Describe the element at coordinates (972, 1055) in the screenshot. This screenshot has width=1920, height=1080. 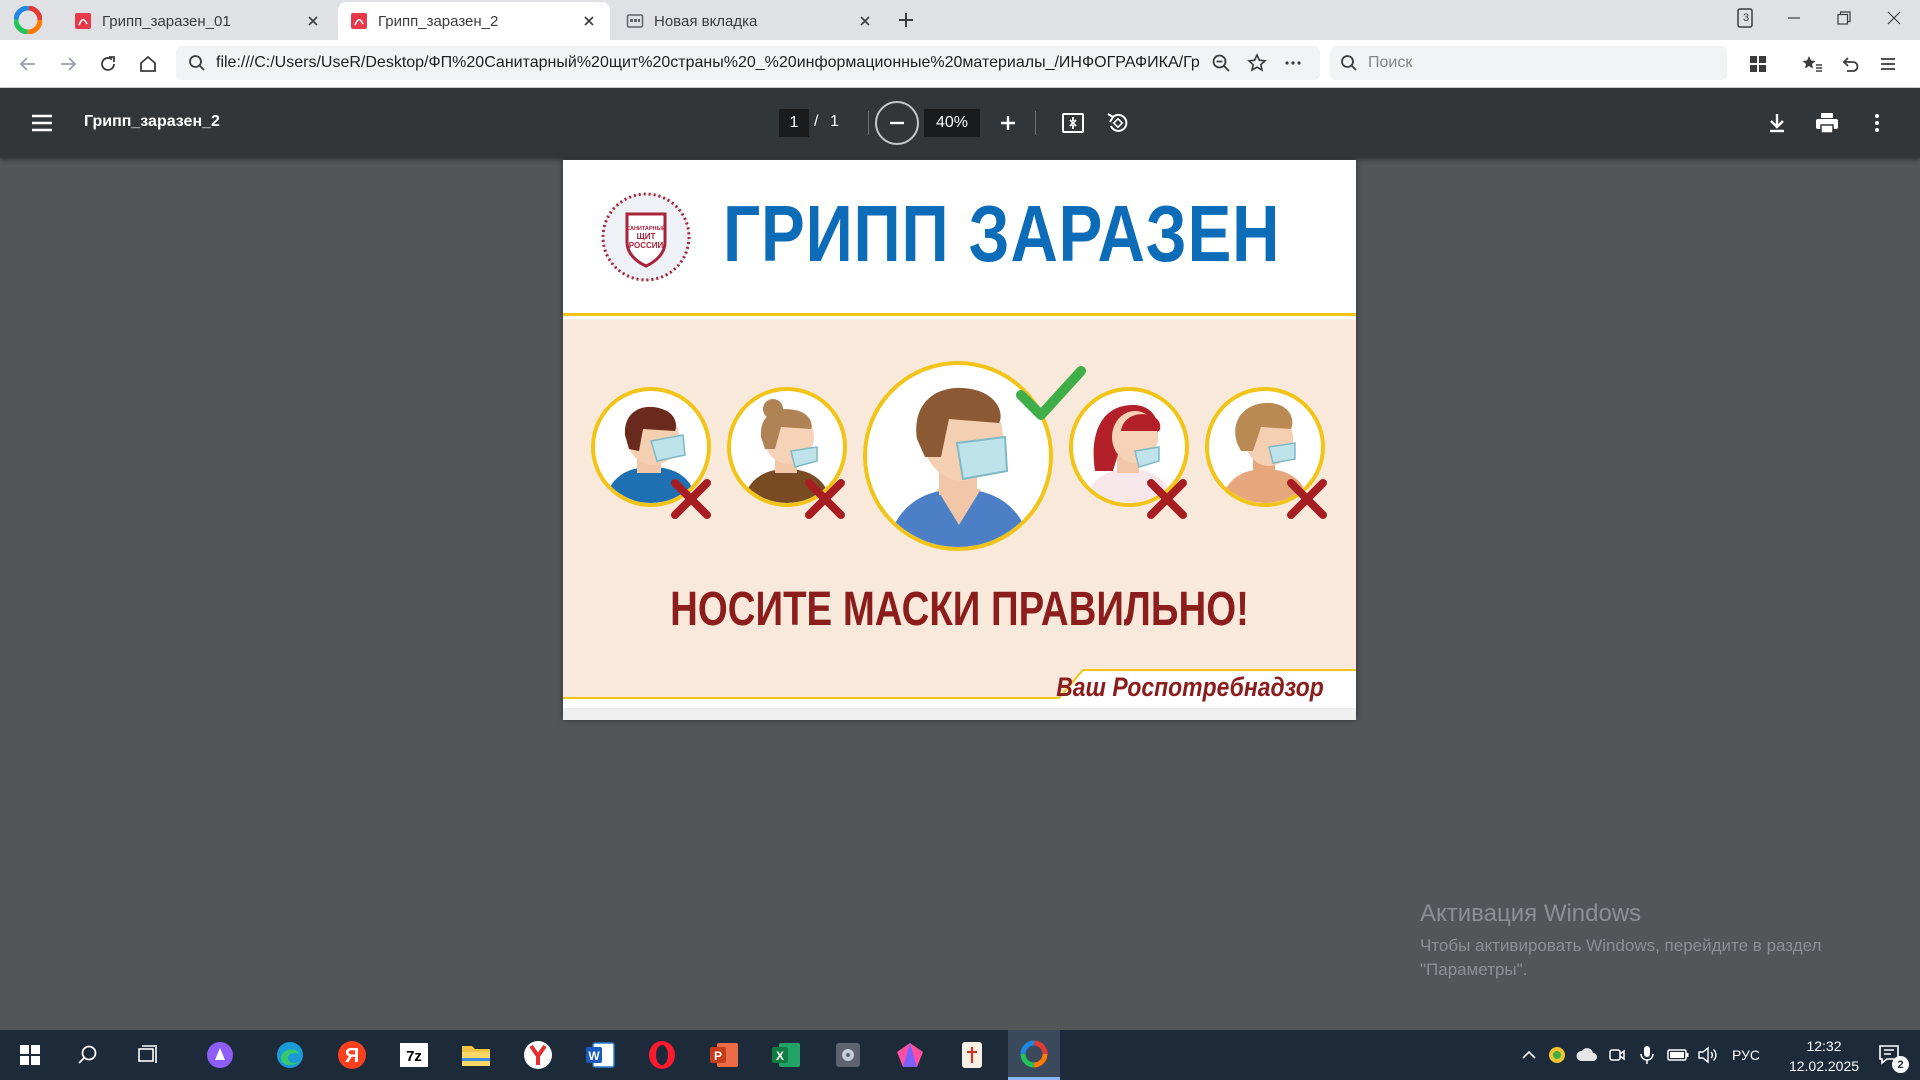
I see `taskbar-mahjong` at that location.